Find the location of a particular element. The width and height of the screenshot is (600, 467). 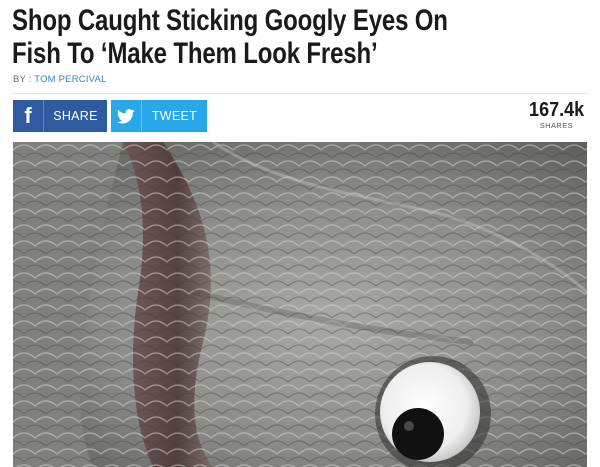

byline-prefix: BY : is located at coordinates (24, 79).